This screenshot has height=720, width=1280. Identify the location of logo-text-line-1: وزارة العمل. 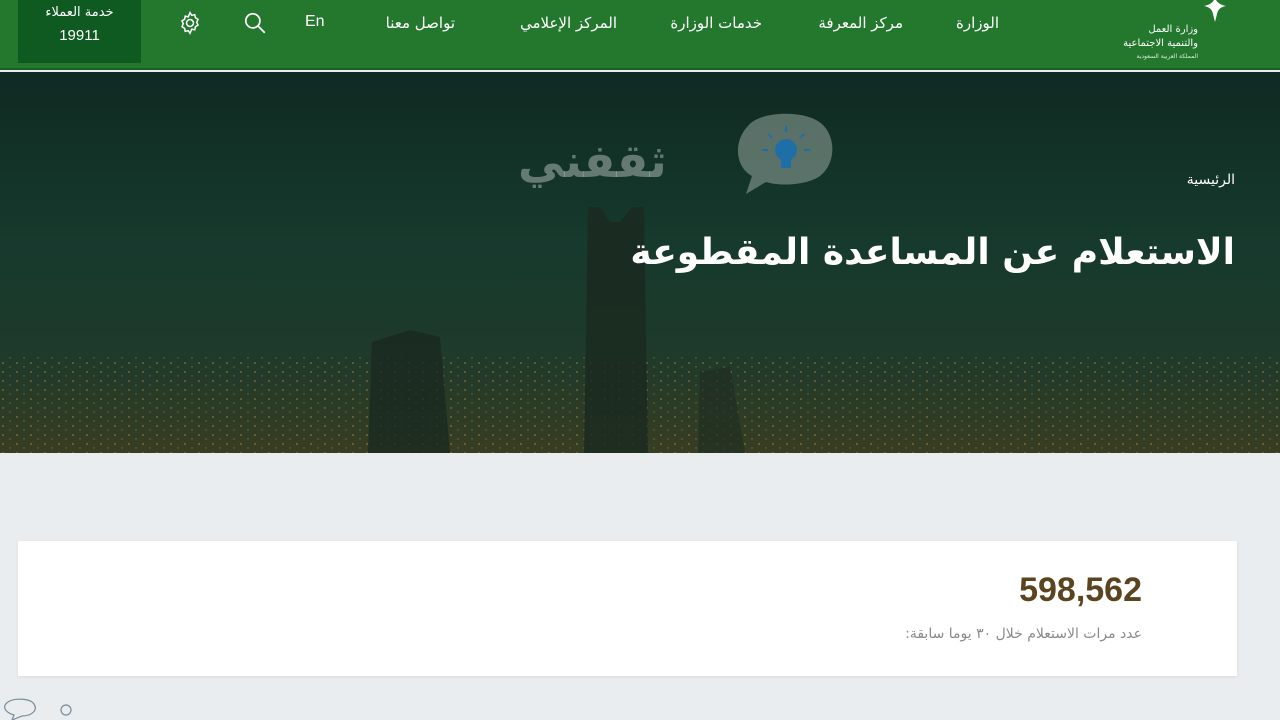
(1173, 29).